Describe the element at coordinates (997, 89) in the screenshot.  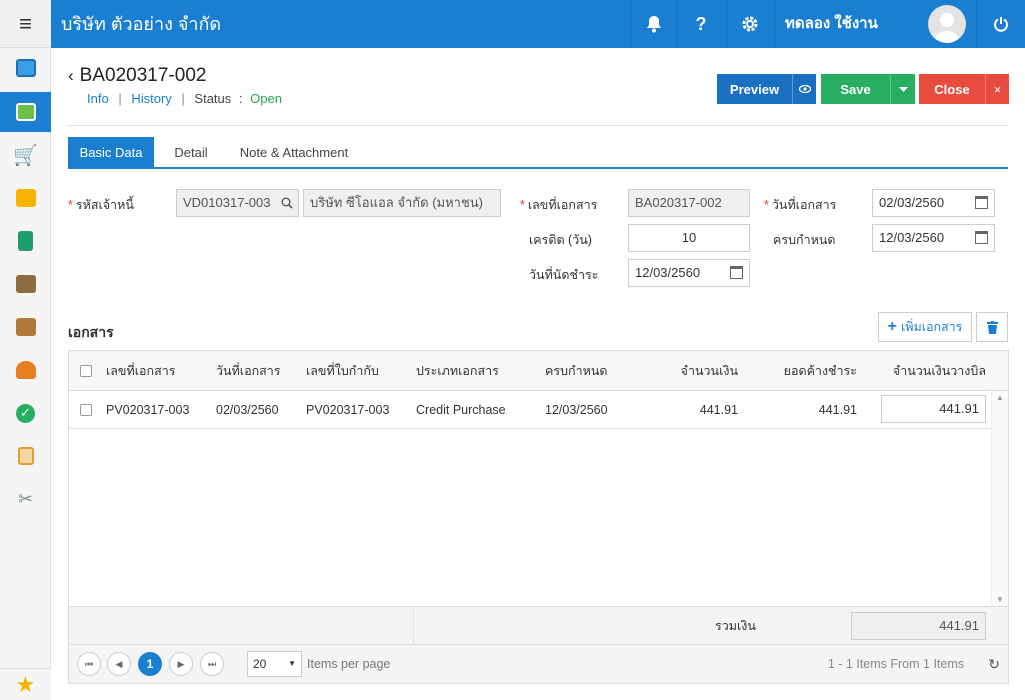
I see `close-x-icon: ×` at that location.